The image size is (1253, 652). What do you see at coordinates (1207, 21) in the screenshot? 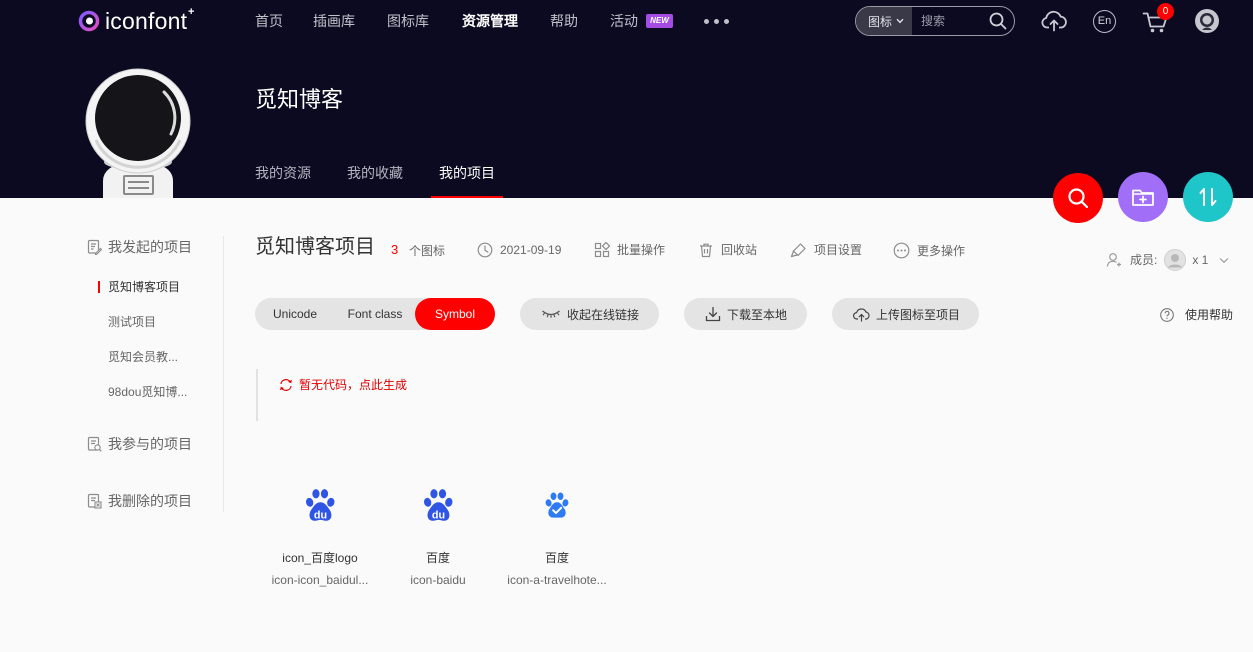
I see `user-avatar-icon` at bounding box center [1207, 21].